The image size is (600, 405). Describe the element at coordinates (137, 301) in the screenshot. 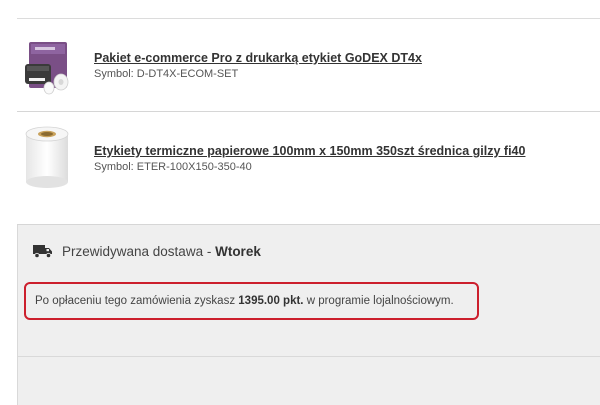

I see `loyalty-prefix: Po opłaceniu tego zamówienia zyskasz` at that location.